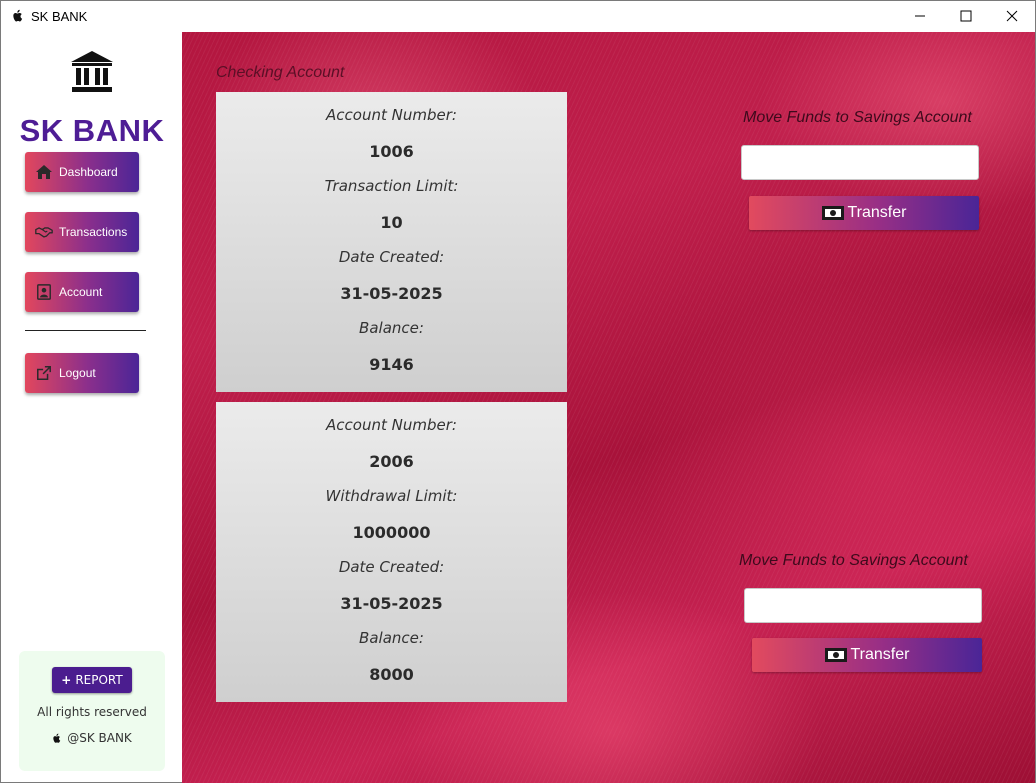 The image size is (1036, 783). I want to click on report-label: REPORT, so click(99, 680).